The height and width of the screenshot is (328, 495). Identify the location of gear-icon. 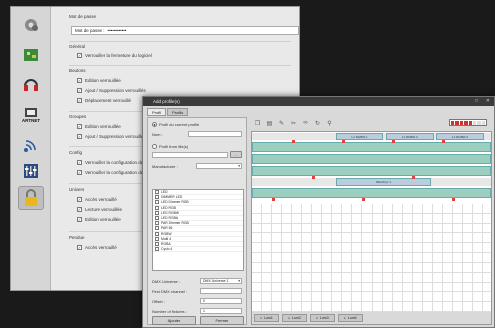
(31, 25).